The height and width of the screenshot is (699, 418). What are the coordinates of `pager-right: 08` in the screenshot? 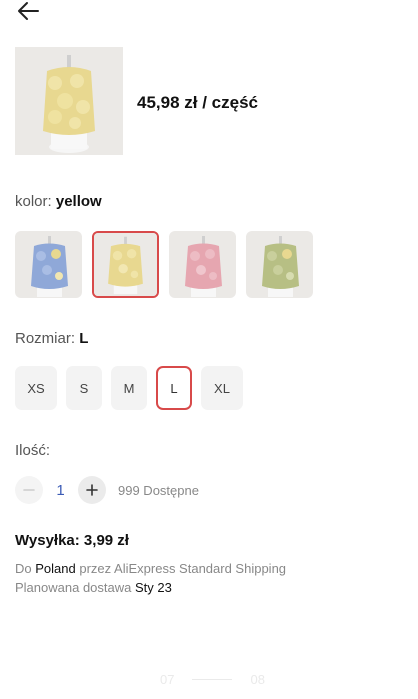 It's located at (257, 679).